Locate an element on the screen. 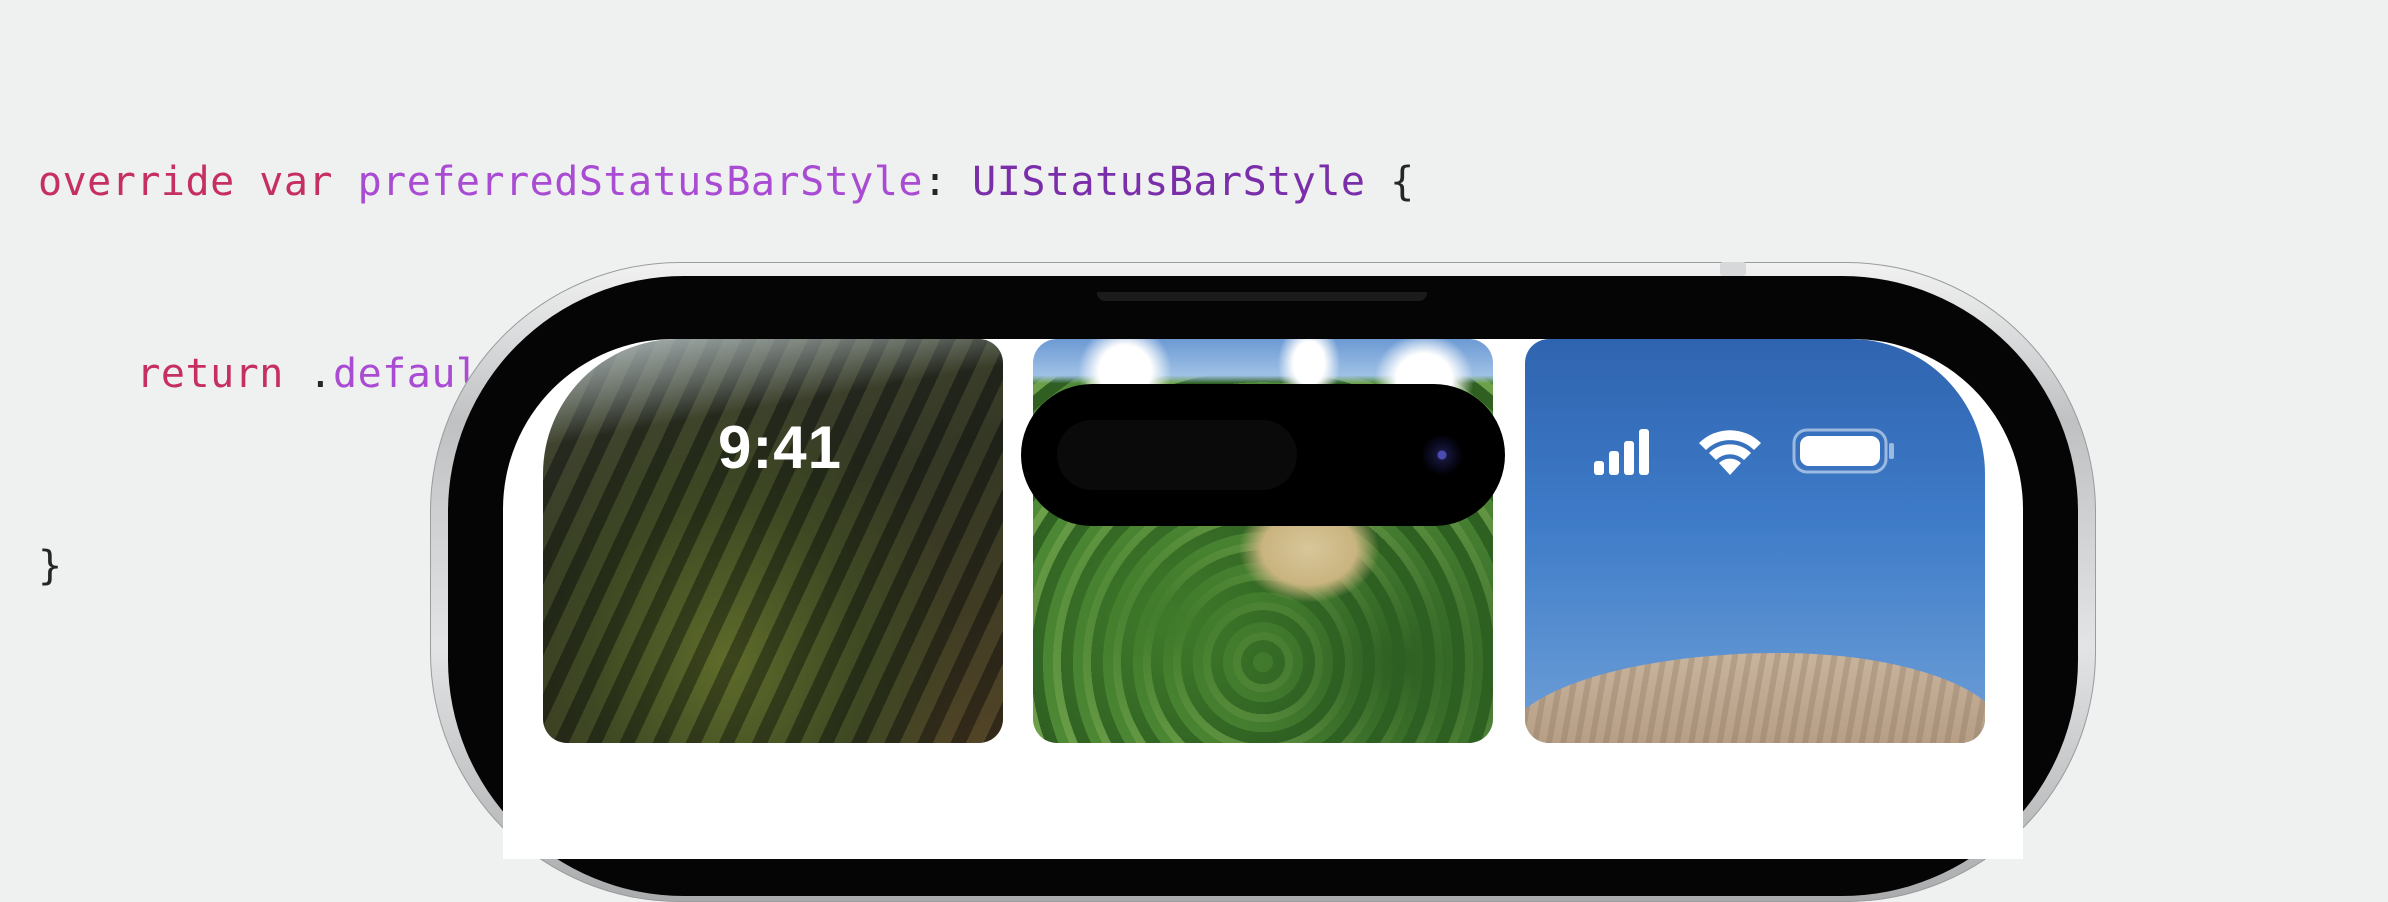 This screenshot has width=2388, height=902. keyword-var: var is located at coordinates (296, 182).